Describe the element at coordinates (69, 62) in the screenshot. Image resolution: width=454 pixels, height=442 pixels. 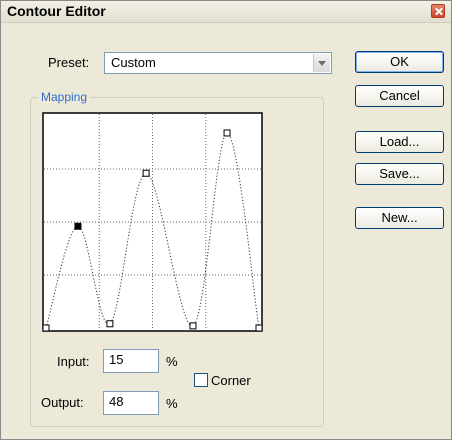
I see `preset-label: Preset:` at that location.